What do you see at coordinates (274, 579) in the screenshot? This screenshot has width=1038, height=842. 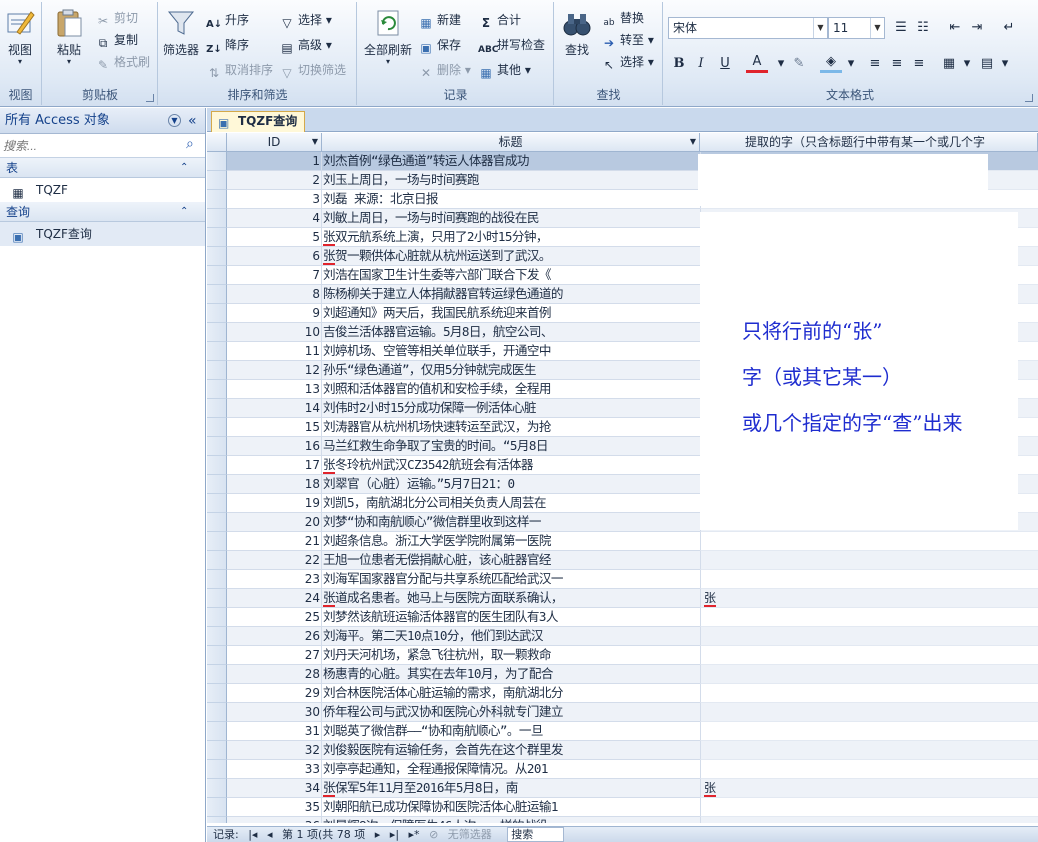 I see `cell-id: 23` at bounding box center [274, 579].